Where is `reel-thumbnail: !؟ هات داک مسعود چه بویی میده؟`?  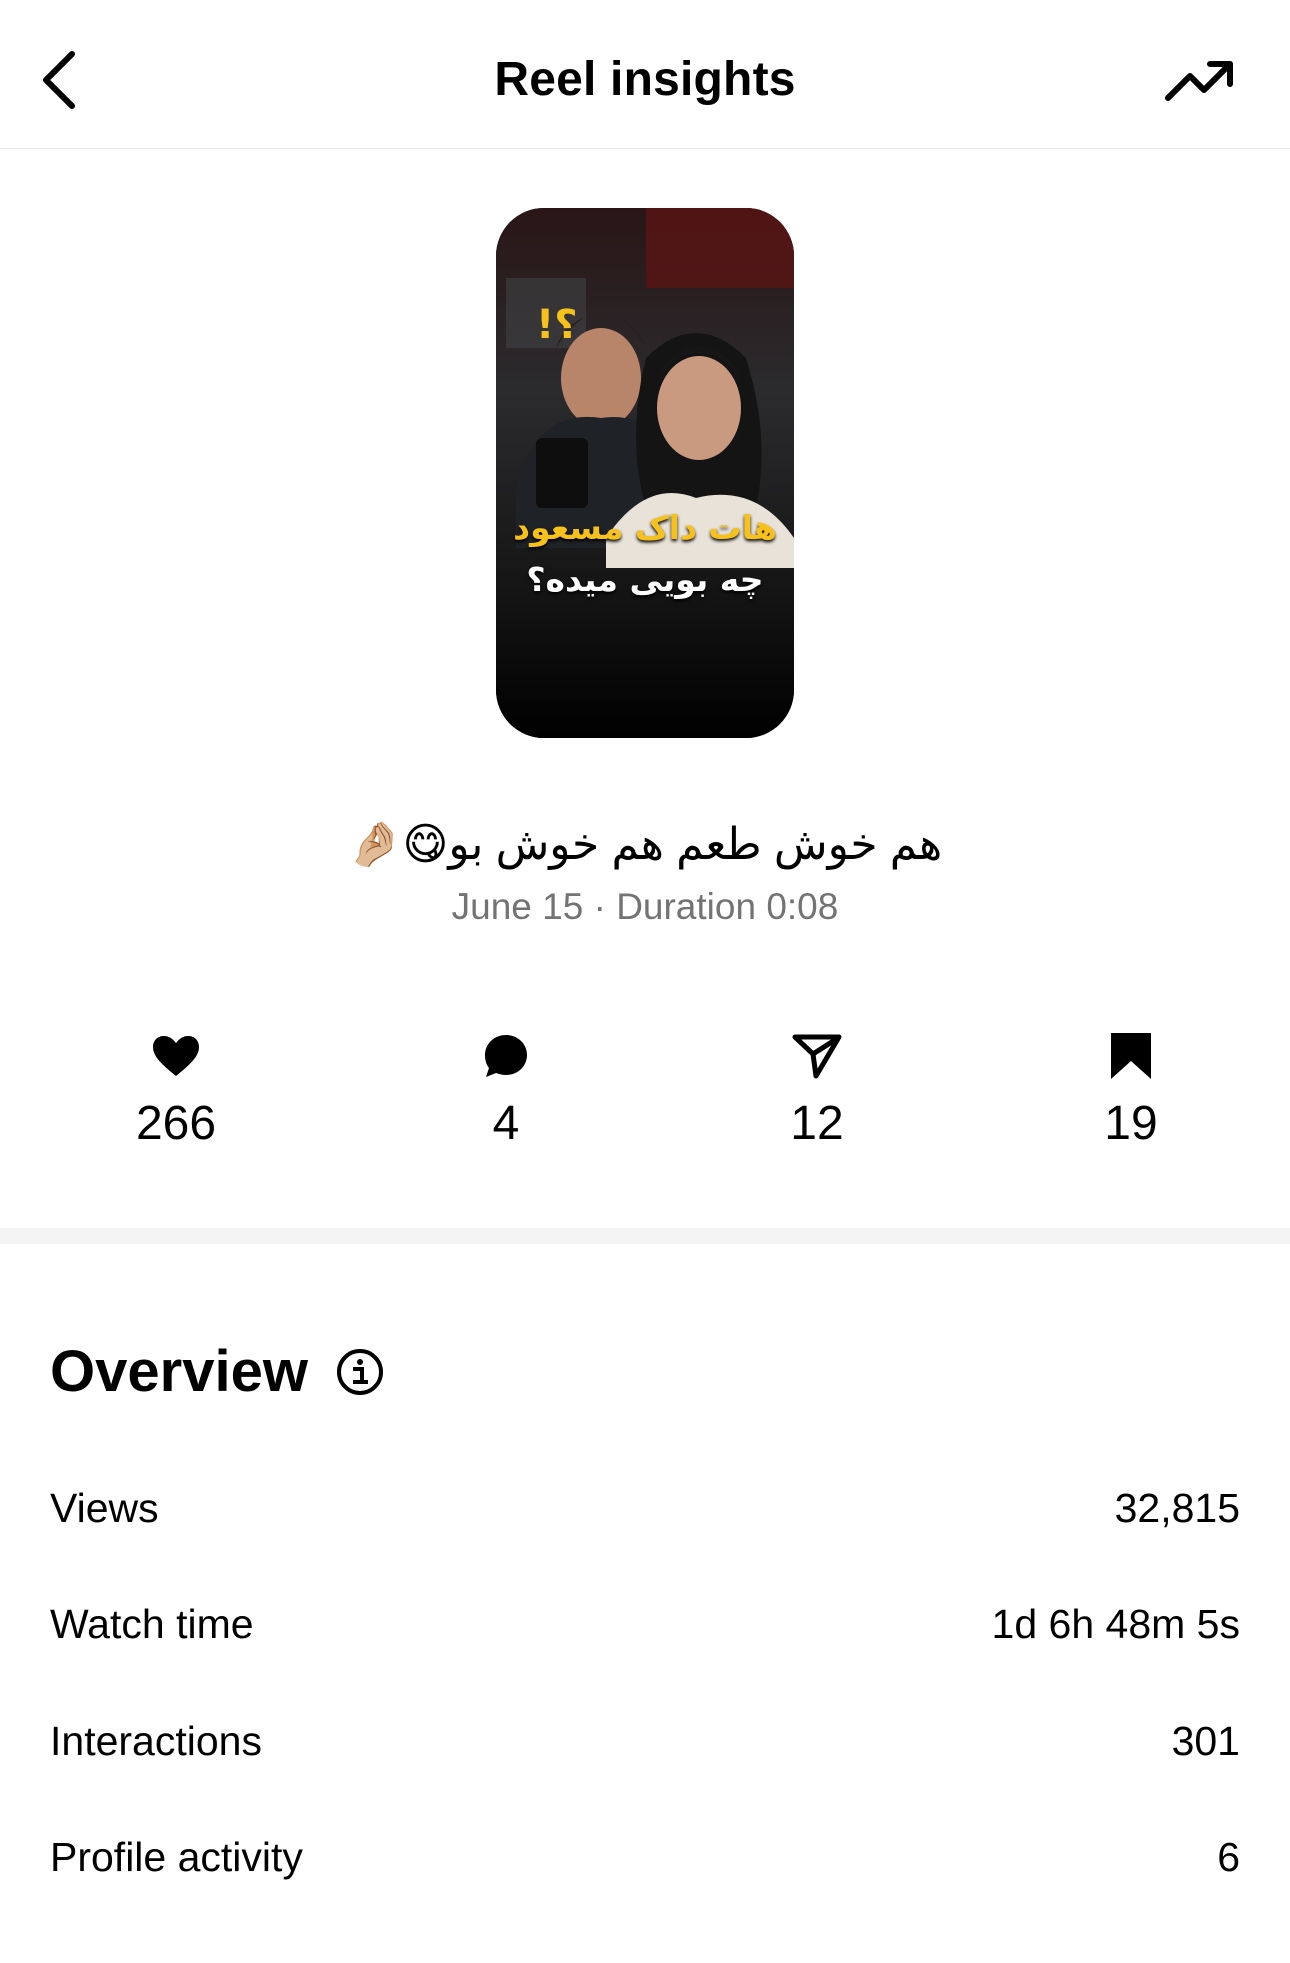
reel-thumbnail: !؟ هات داک مسعود چه بویی میده؟ is located at coordinates (645, 473).